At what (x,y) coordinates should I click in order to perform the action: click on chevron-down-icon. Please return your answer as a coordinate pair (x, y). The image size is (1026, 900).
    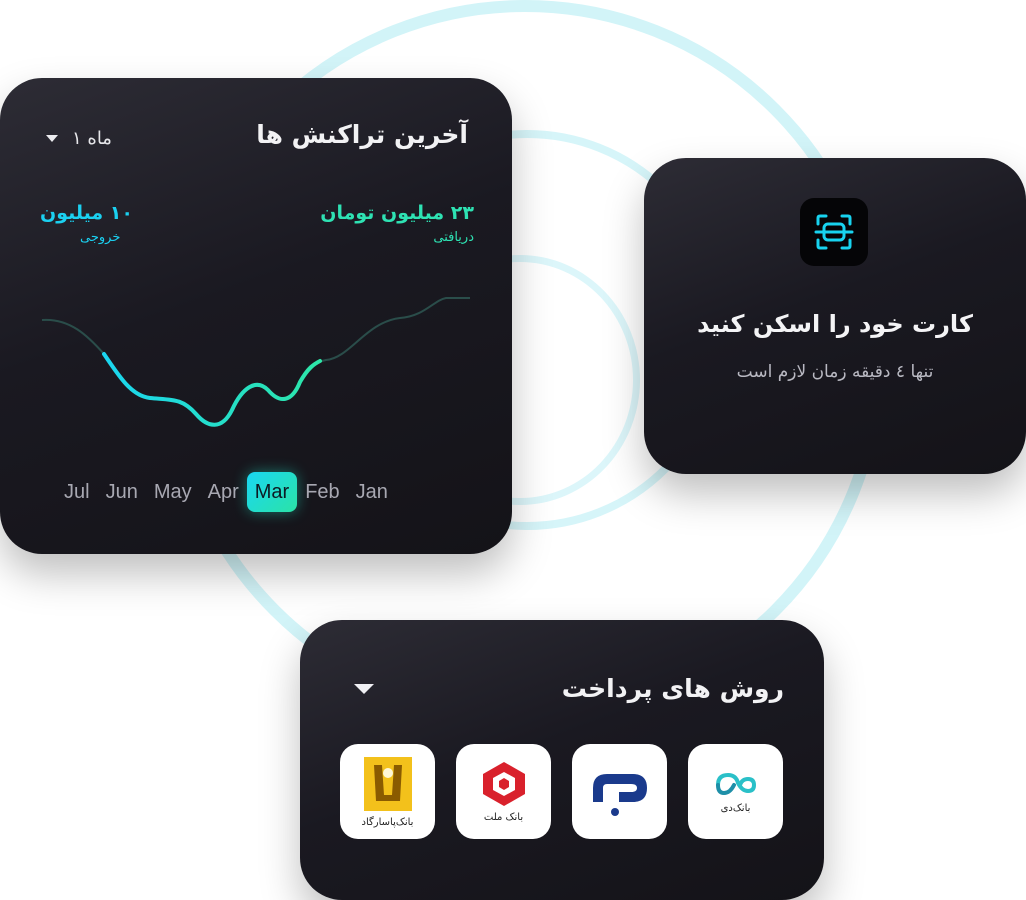
    Looking at the image, I should click on (364, 689).